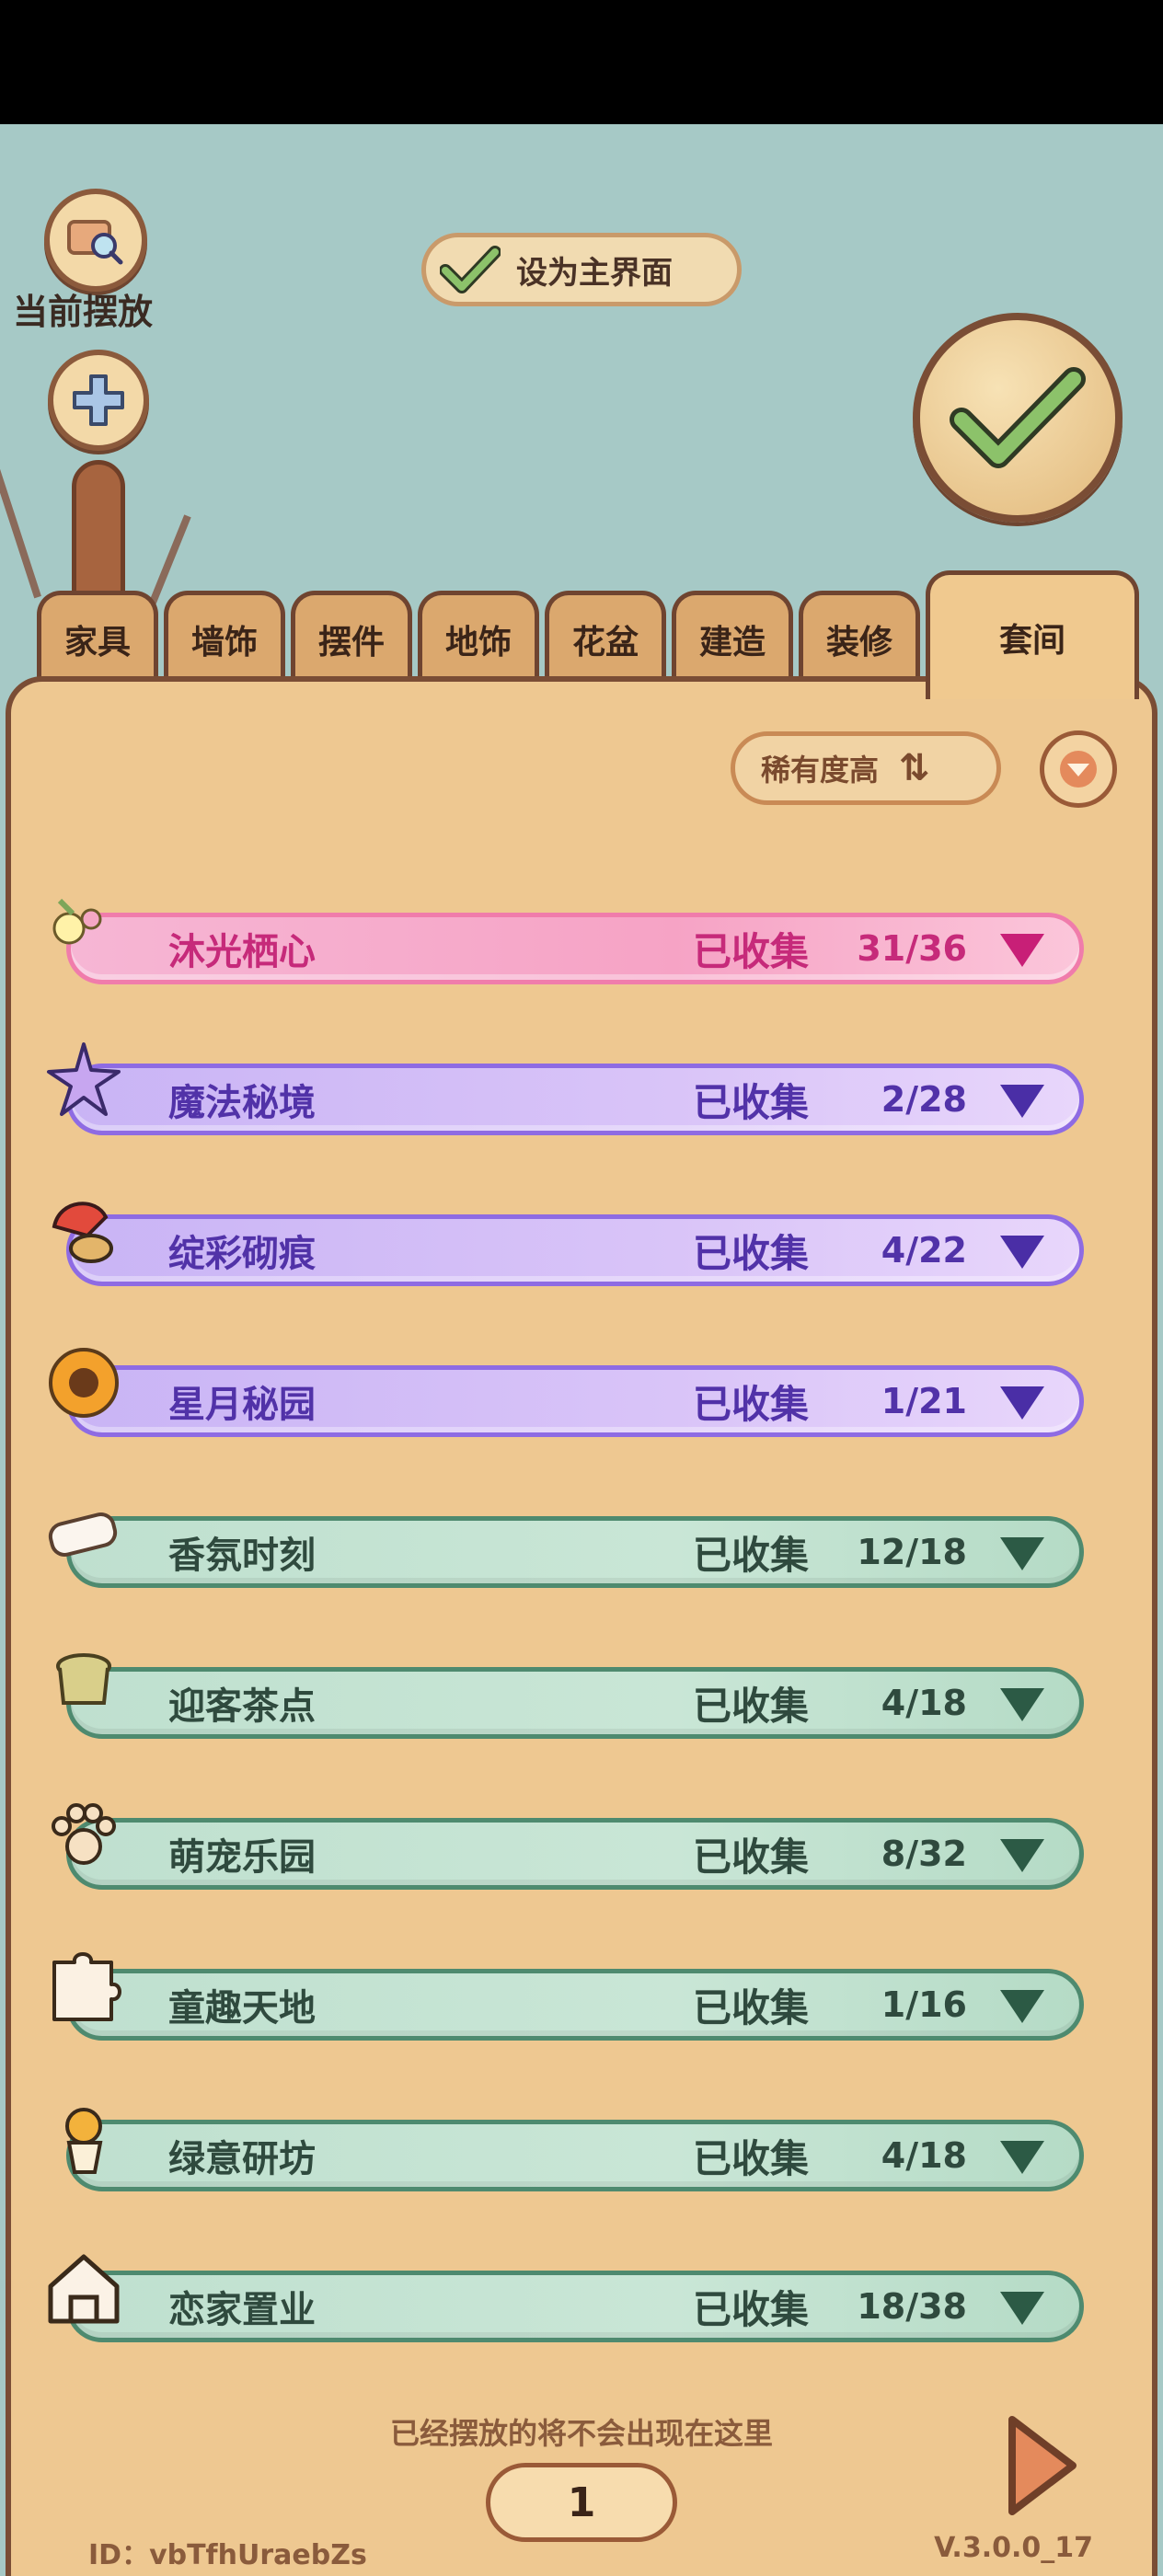  What do you see at coordinates (225, 637) in the screenshot?
I see `tab-wall-decor: 墙饰` at bounding box center [225, 637].